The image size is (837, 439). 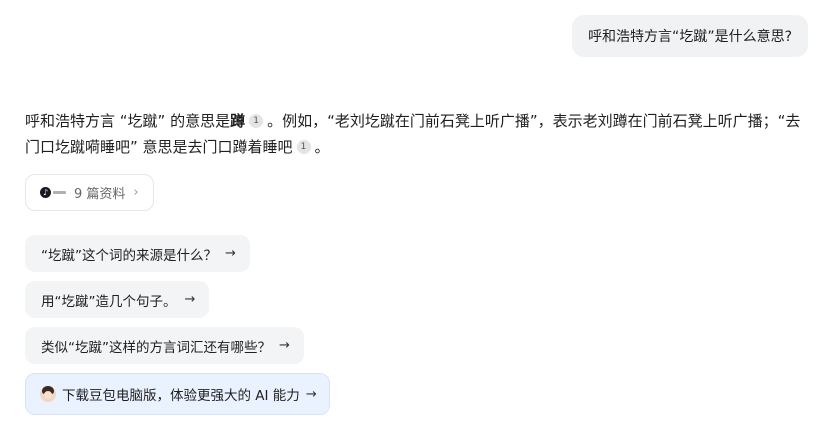 What do you see at coordinates (181, 396) in the screenshot?
I see `promo-text: 下载豆包电脑版，体验更强大的 AI 能力` at bounding box center [181, 396].